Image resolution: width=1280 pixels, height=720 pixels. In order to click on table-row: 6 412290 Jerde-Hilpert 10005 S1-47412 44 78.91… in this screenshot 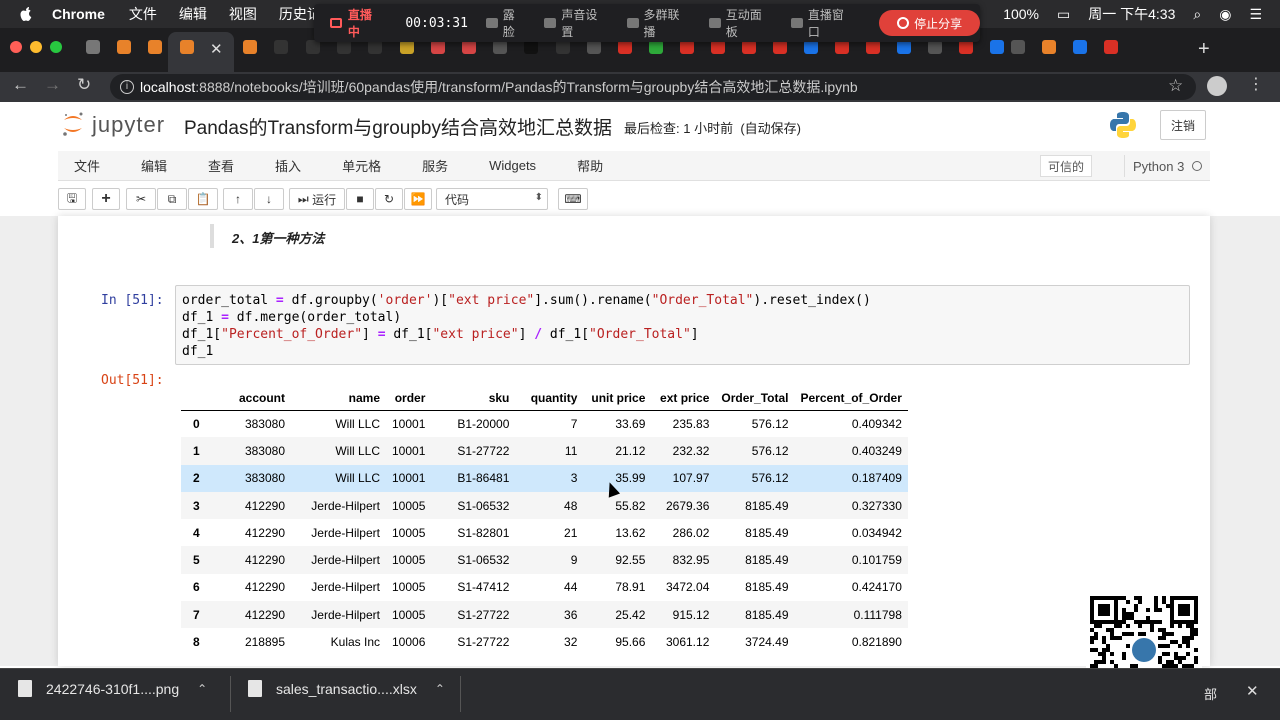, I will do `click(544, 587)`.